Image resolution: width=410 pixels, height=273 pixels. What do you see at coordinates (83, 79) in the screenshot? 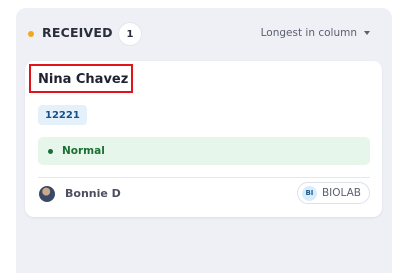
I see `card-name: Nina Chavez` at bounding box center [83, 79].